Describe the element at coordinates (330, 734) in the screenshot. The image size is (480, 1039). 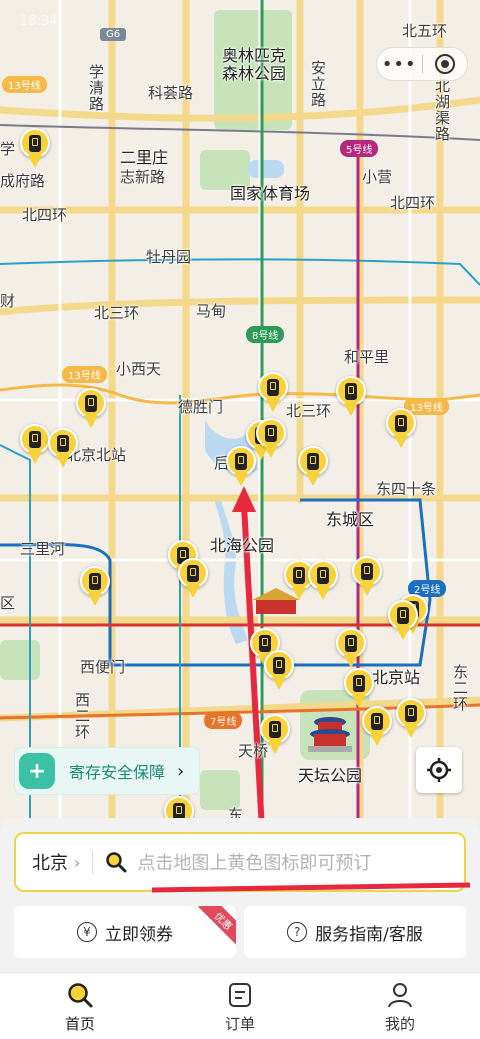
I see `temple-of-heaven-landmark` at that location.